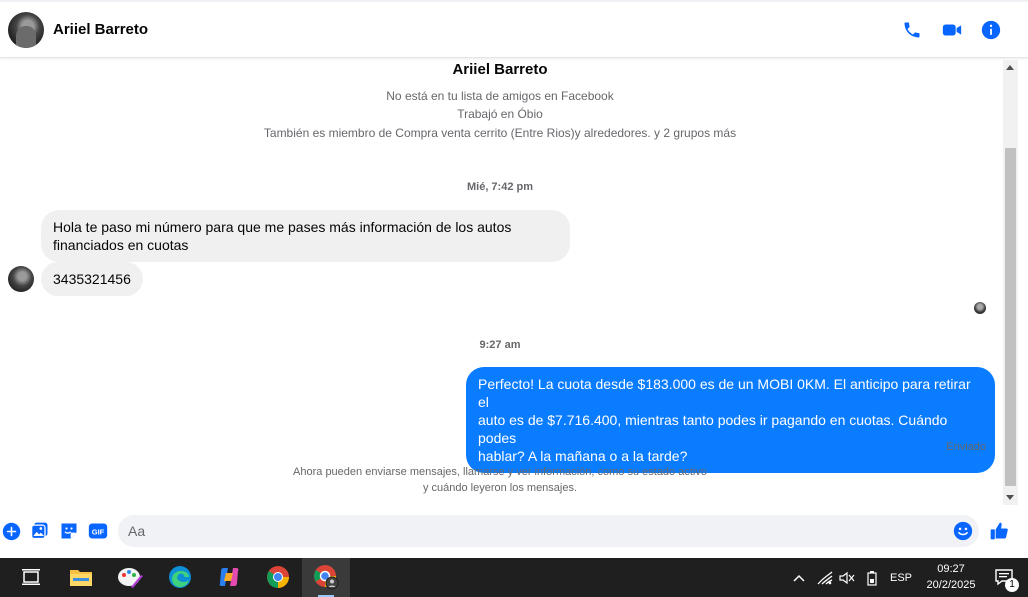  What do you see at coordinates (500, 69) in the screenshot?
I see `profile-name: Ariiel Barreto` at bounding box center [500, 69].